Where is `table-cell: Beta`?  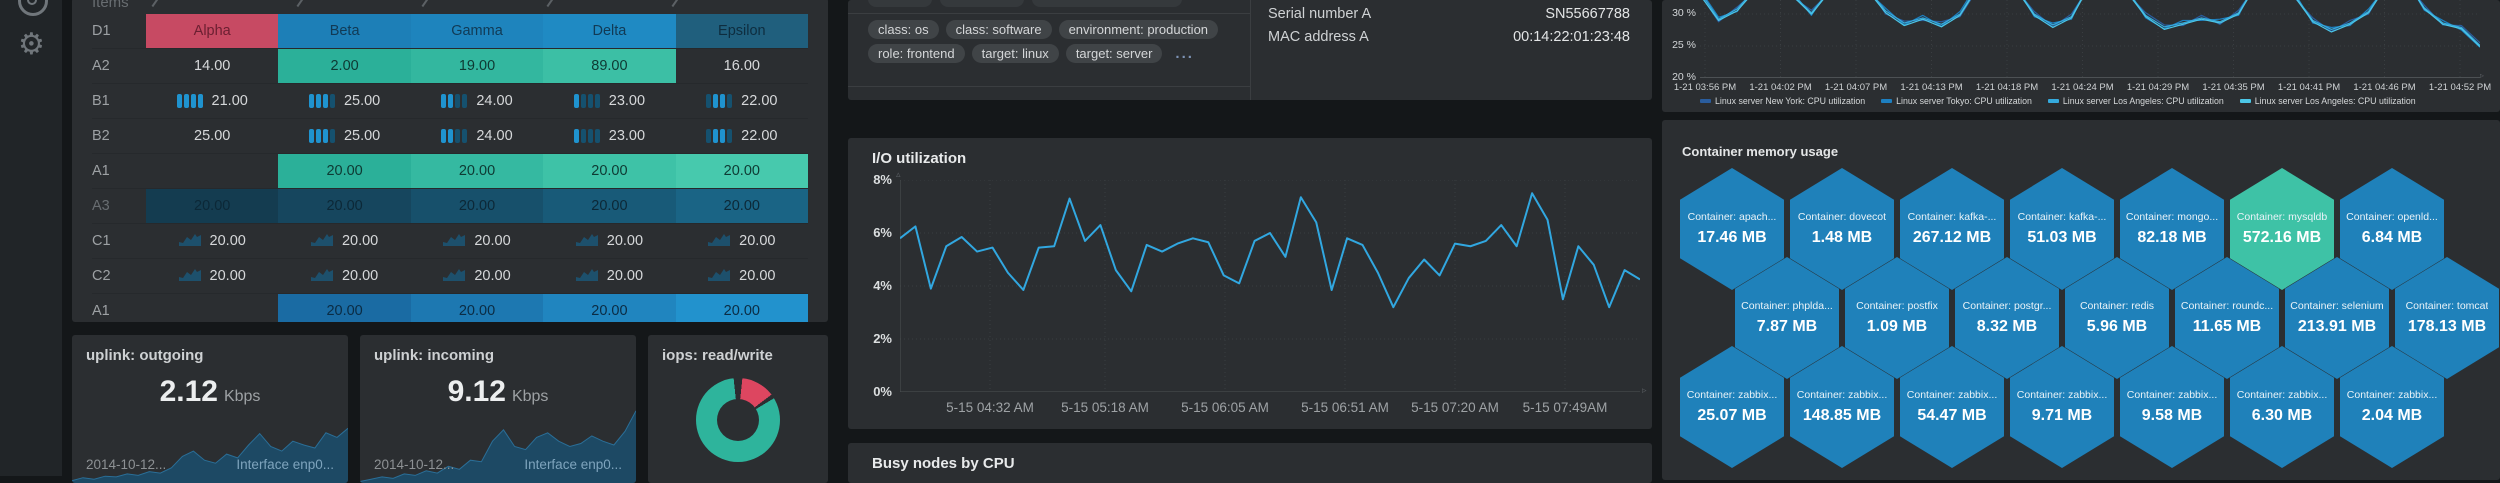 table-cell: Beta is located at coordinates (344, 31).